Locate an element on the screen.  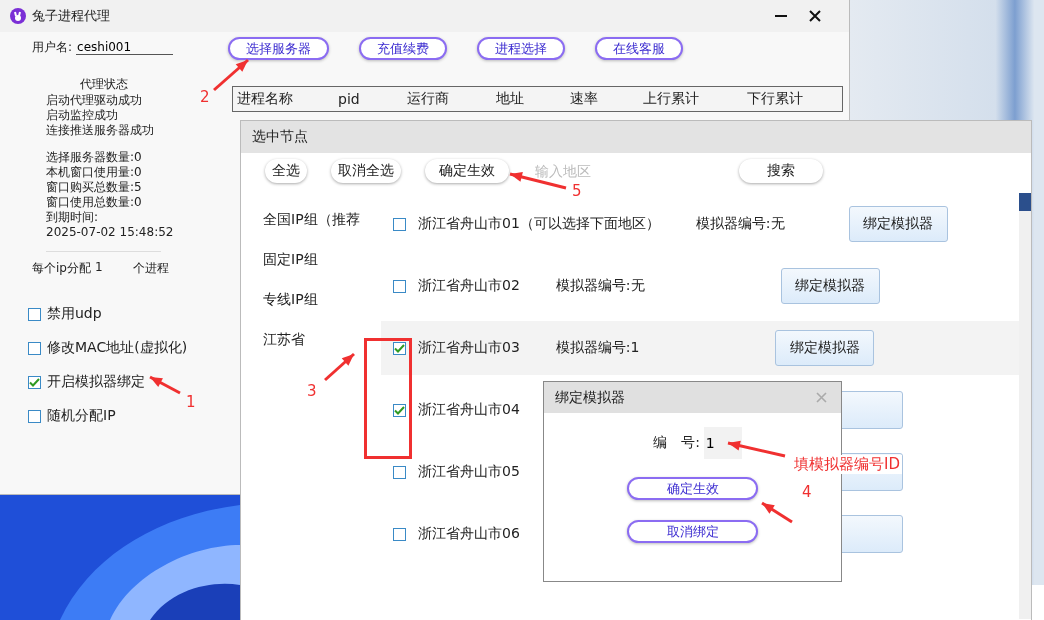
option-label: 随机分配IP is located at coordinates (81, 416).